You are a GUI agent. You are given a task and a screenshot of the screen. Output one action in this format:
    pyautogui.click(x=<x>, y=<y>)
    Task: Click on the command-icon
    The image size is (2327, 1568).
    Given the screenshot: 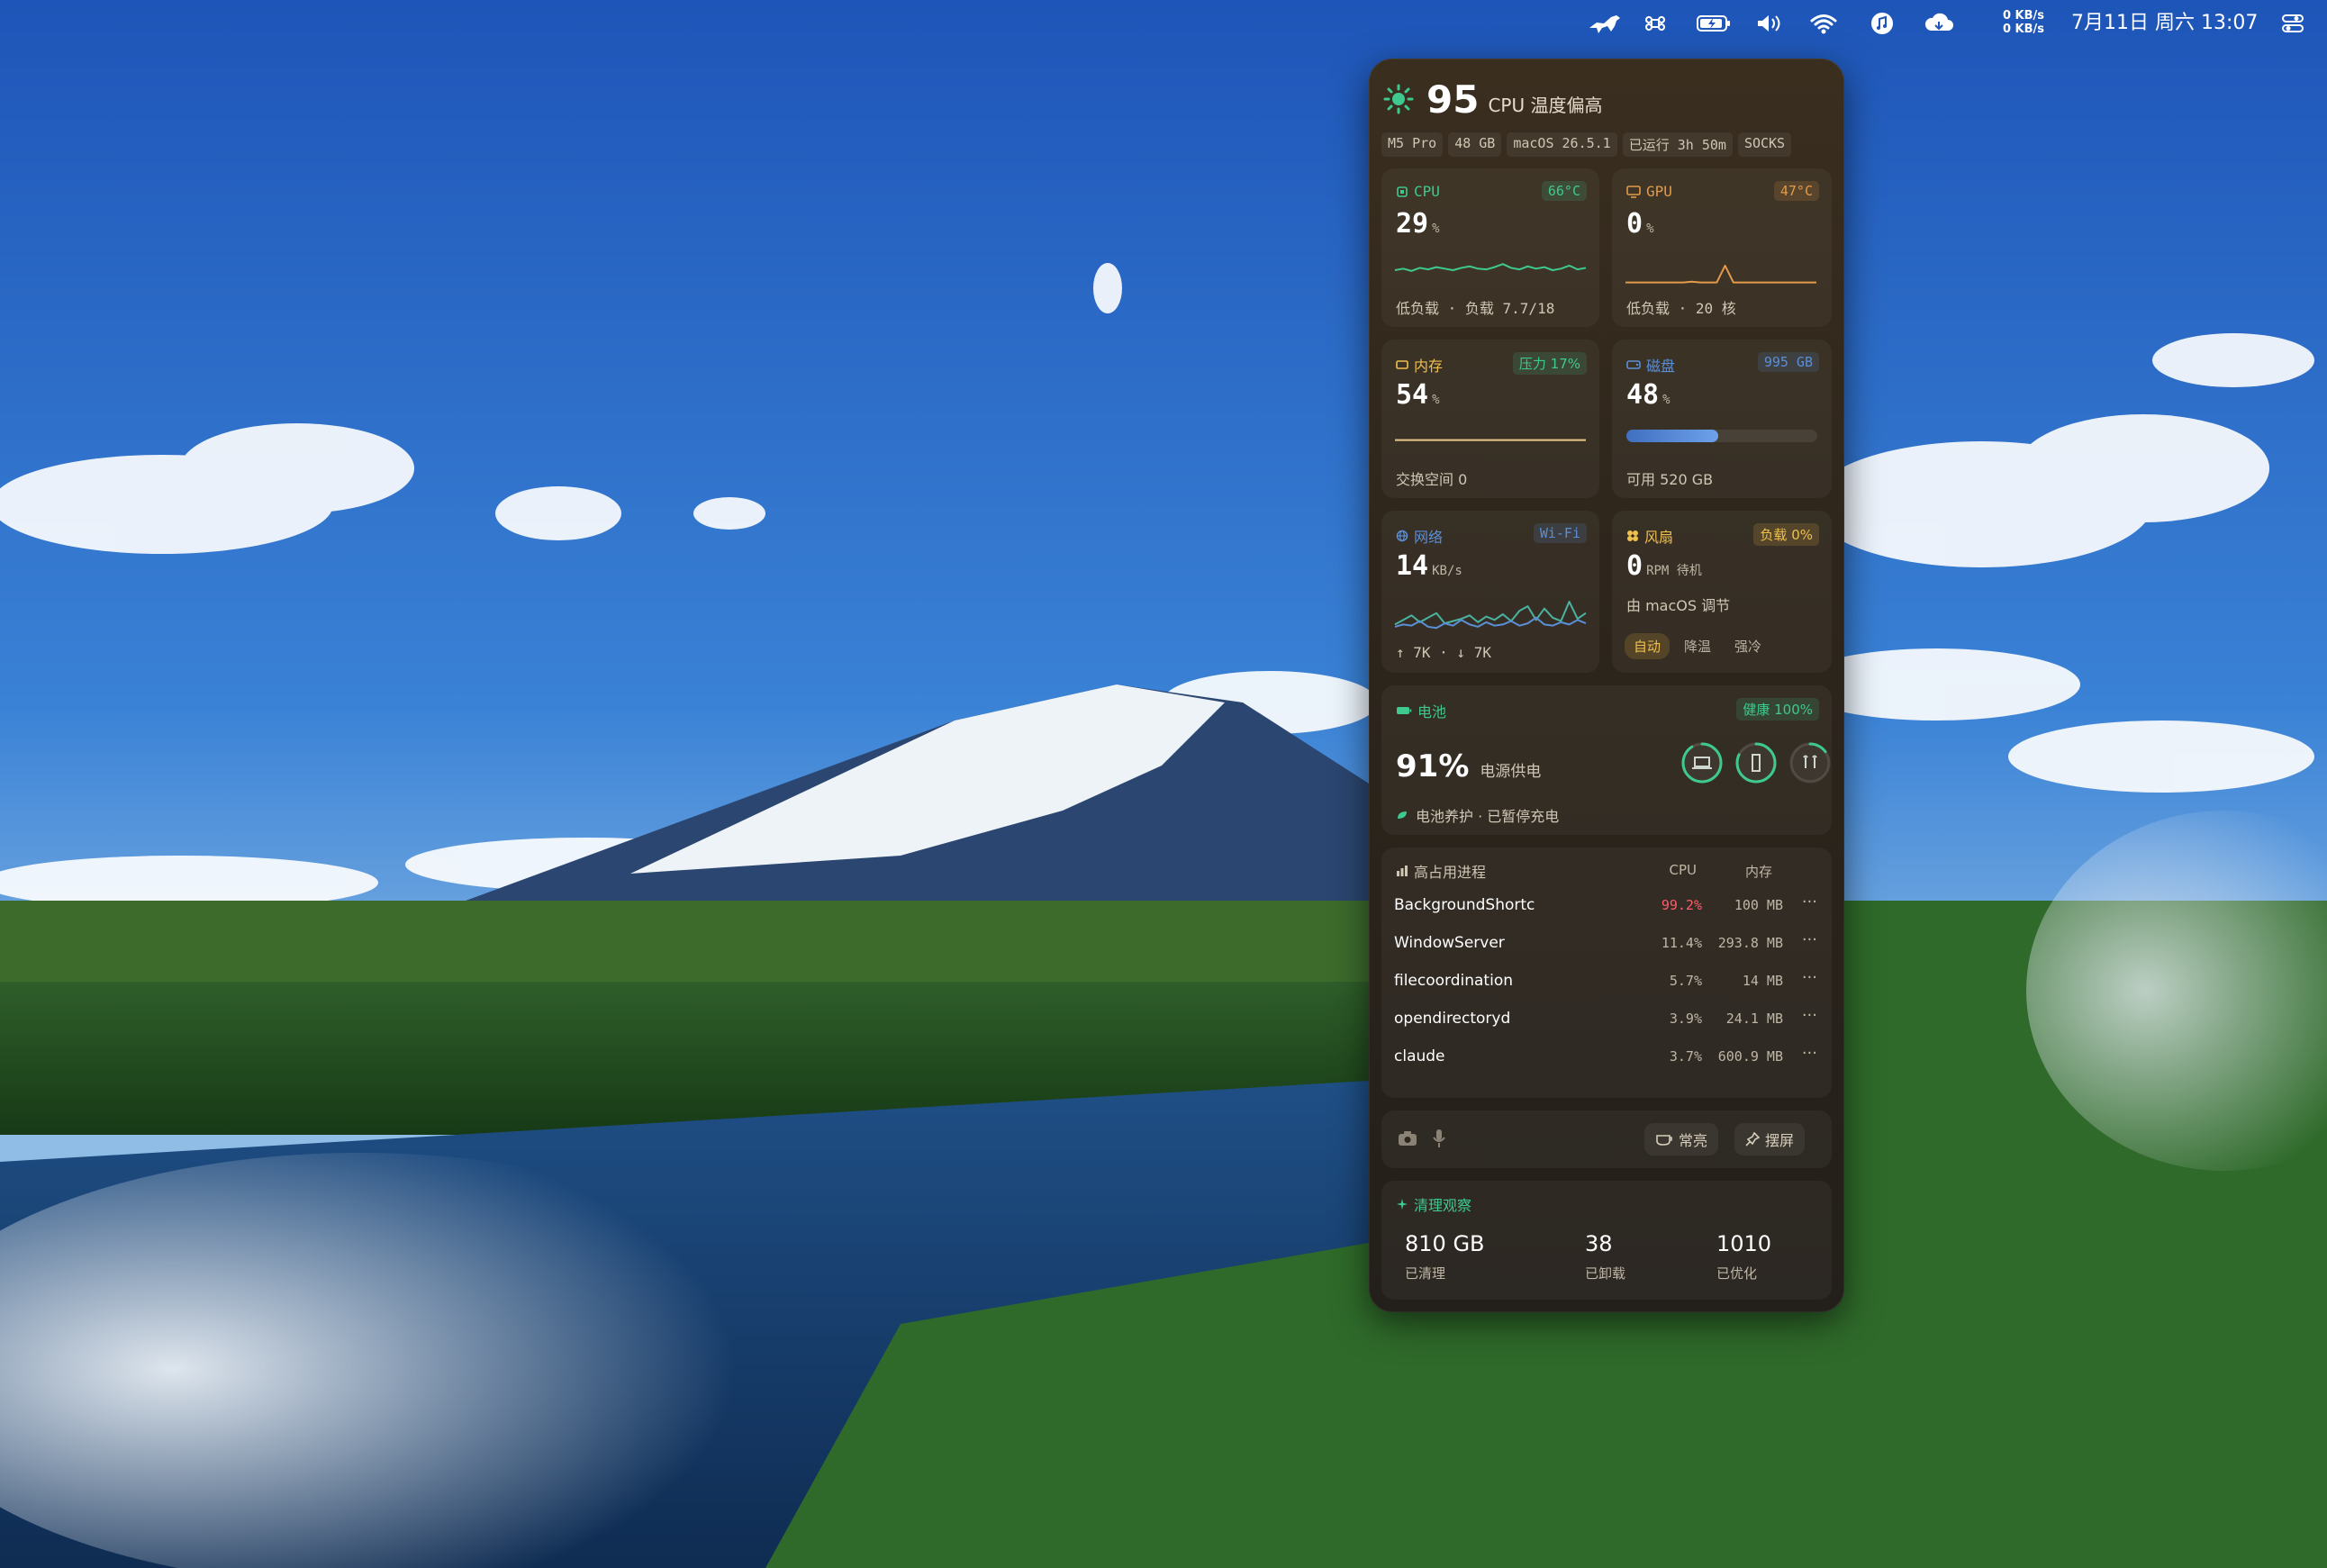 What is the action you would take?
    pyautogui.click(x=1655, y=23)
    